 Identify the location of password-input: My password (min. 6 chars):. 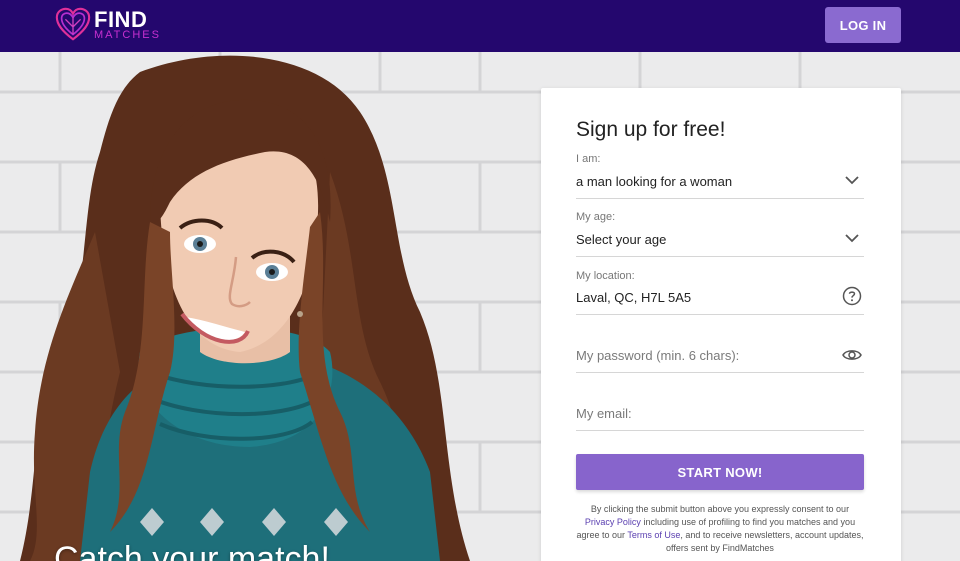
(720, 350).